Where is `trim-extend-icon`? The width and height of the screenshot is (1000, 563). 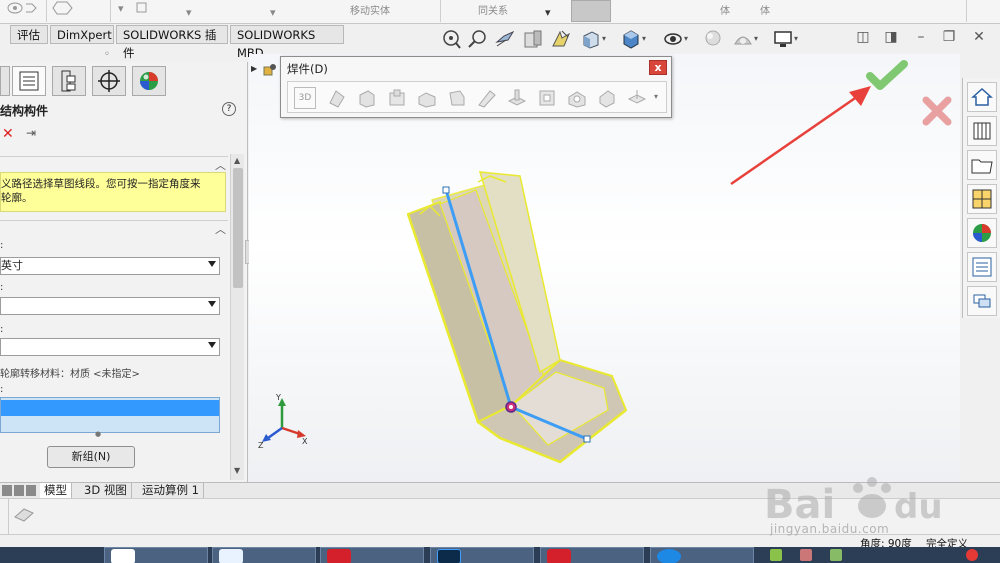 trim-extend-icon is located at coordinates (397, 98).